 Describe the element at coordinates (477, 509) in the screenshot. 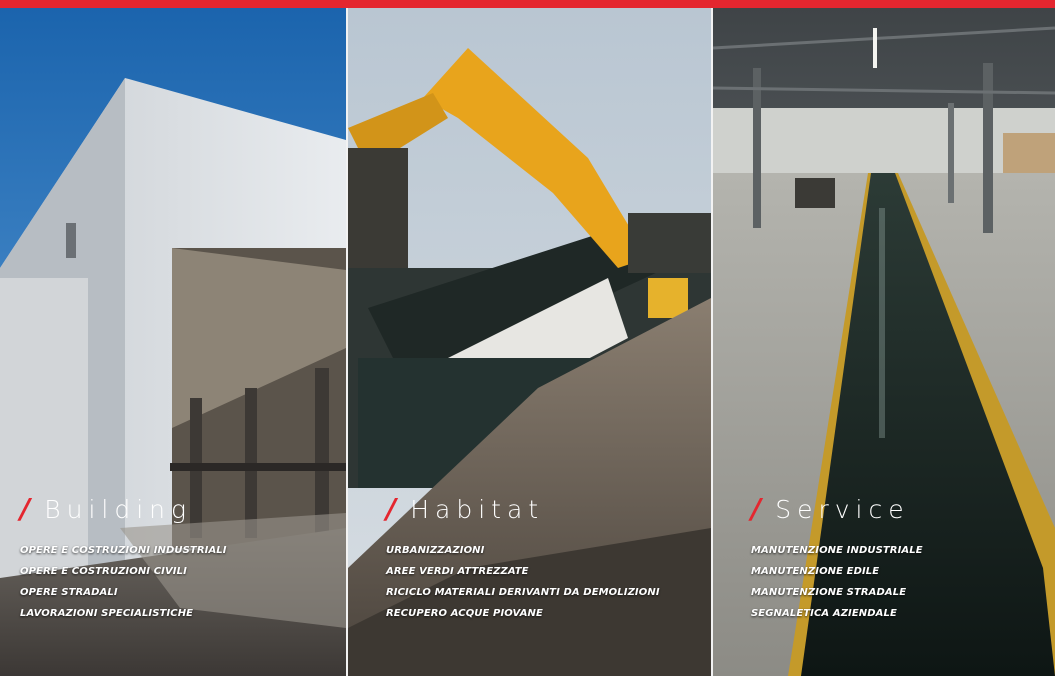

I see `habitat-title: Habitat` at that location.